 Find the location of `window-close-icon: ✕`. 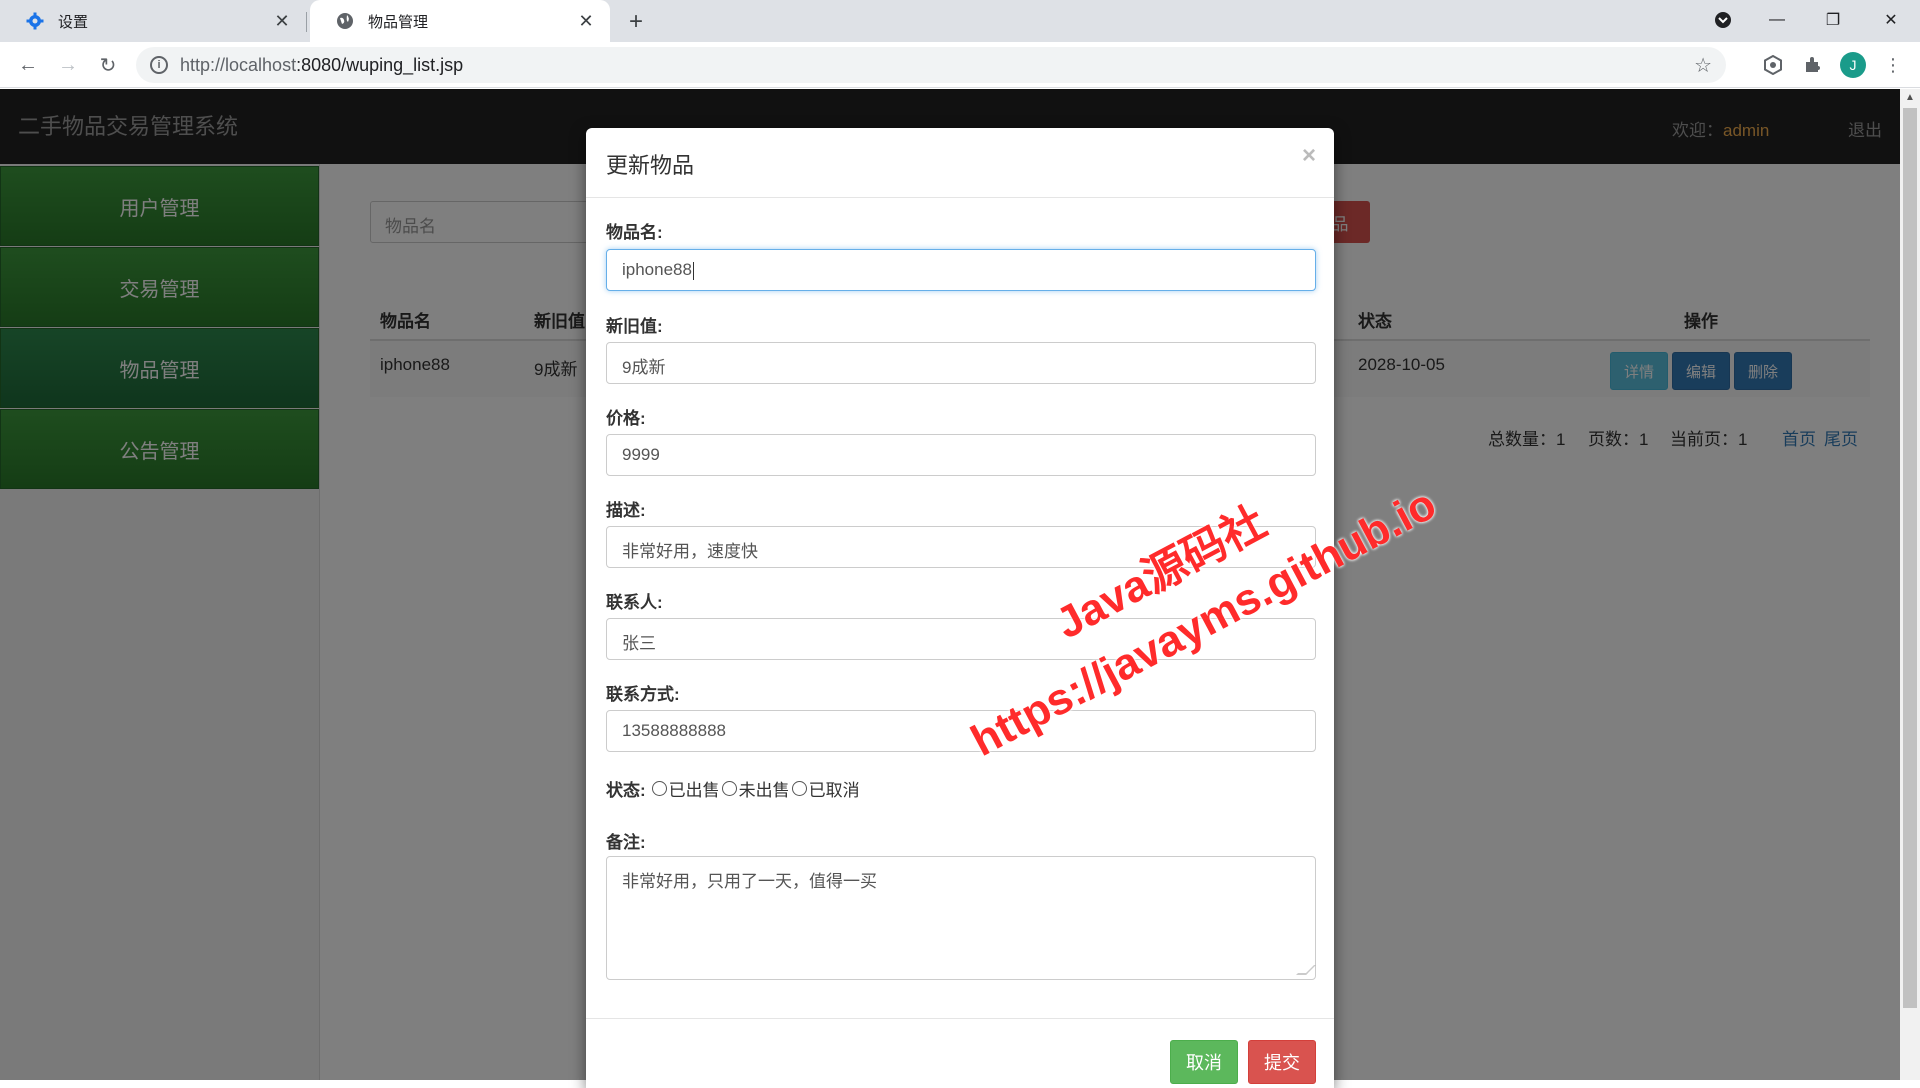

window-close-icon: ✕ is located at coordinates (1891, 20).